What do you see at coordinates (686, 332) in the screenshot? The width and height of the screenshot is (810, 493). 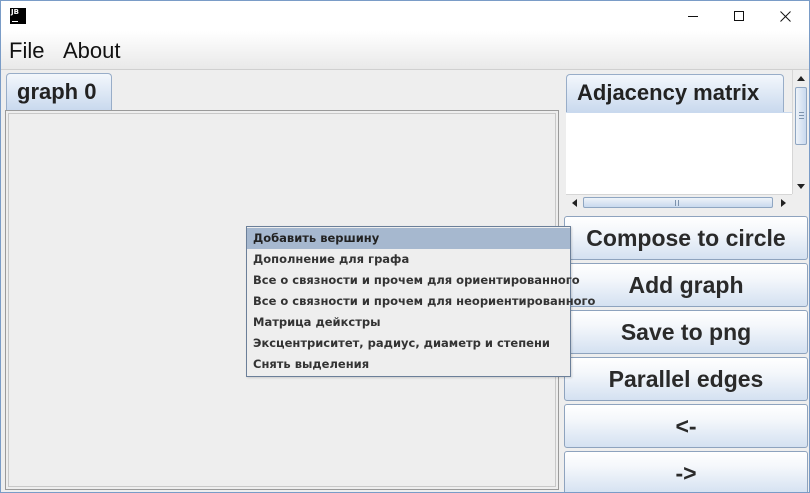 I see `save-to-png-button: Save to png` at bounding box center [686, 332].